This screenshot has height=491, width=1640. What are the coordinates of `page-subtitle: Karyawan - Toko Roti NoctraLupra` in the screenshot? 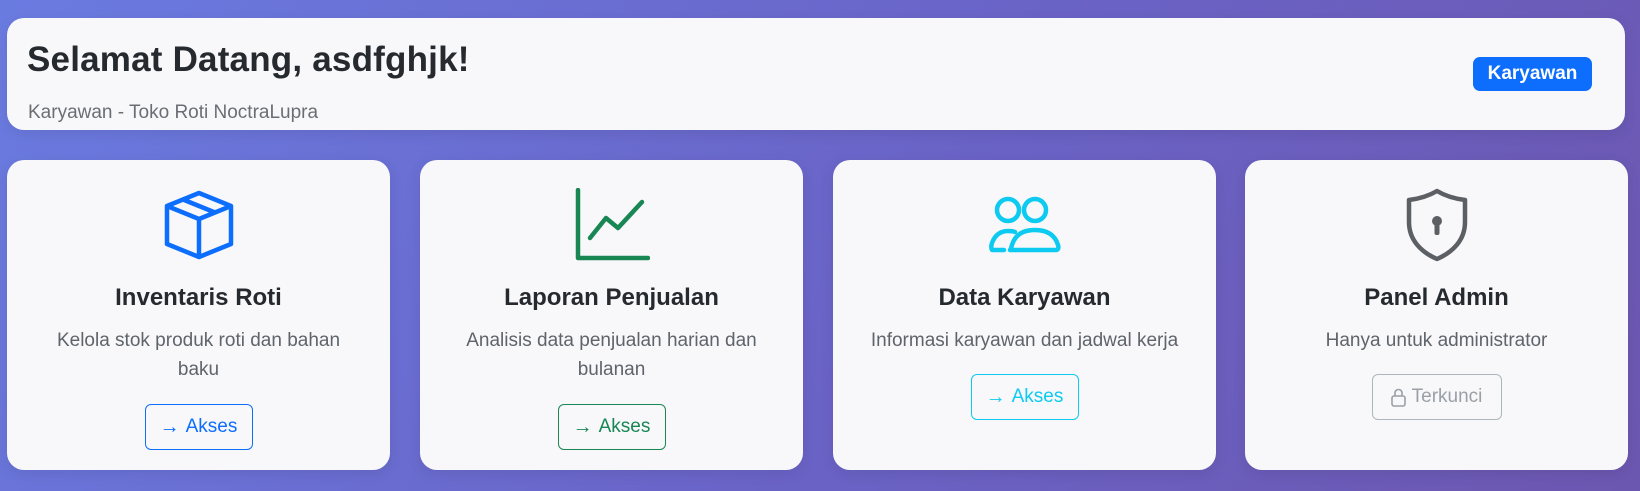 It's located at (173, 112).